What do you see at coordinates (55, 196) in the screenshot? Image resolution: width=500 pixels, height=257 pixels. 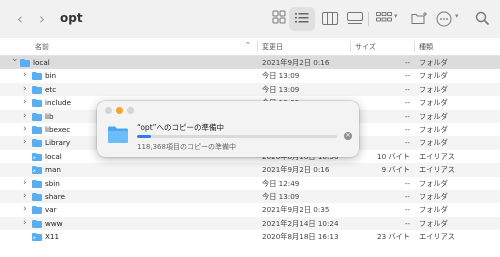 I see `file-name: share` at bounding box center [55, 196].